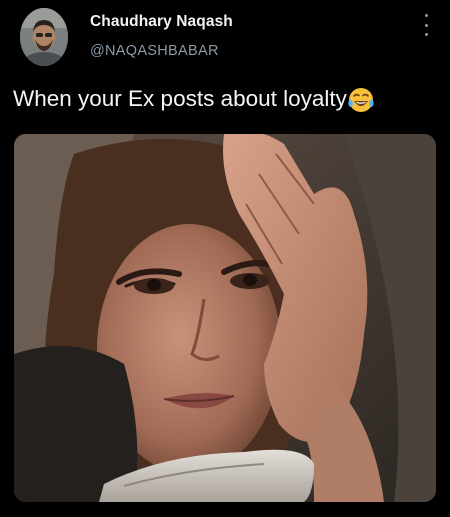 This screenshot has height=517, width=450. What do you see at coordinates (161, 22) in the screenshot?
I see `author-display-name: Chaudhary Naqash` at bounding box center [161, 22].